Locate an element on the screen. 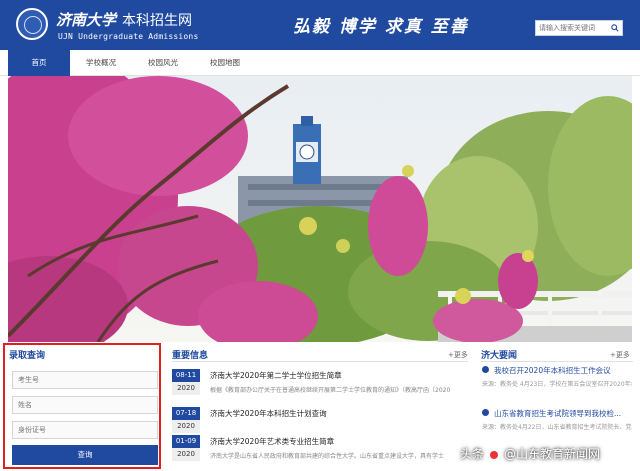 Image resolution: width=640 pixels, height=471 pixels. date-badge: 07-18 2020 is located at coordinates (186, 420).